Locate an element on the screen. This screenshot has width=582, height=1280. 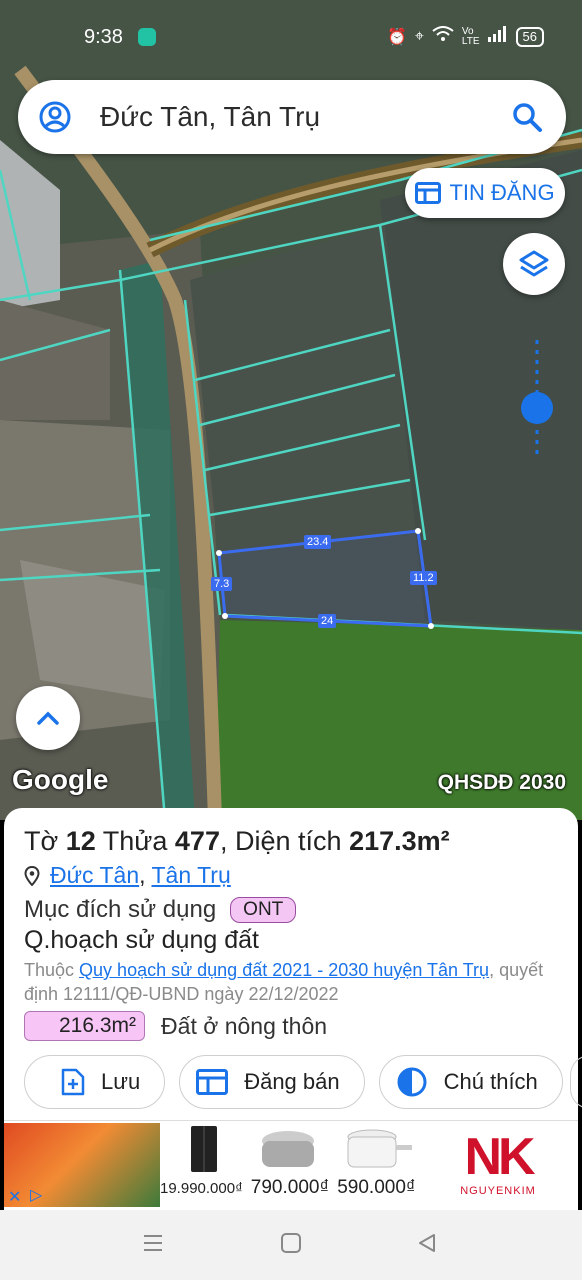
system-nav-bar is located at coordinates (291, 1245).